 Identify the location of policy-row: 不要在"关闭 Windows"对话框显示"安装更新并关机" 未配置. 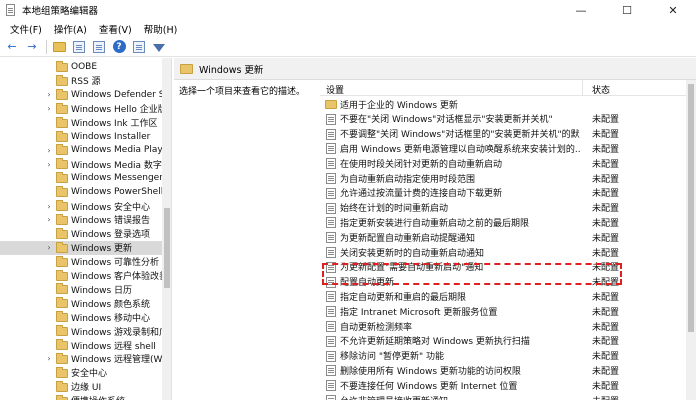
(503, 119).